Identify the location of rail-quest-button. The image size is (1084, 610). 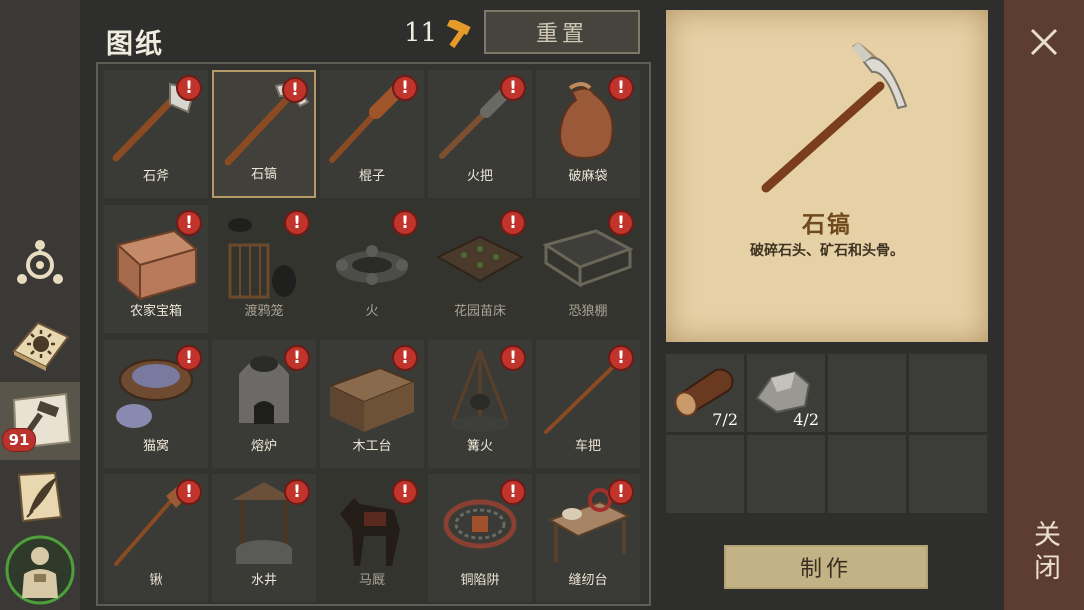
(40, 497).